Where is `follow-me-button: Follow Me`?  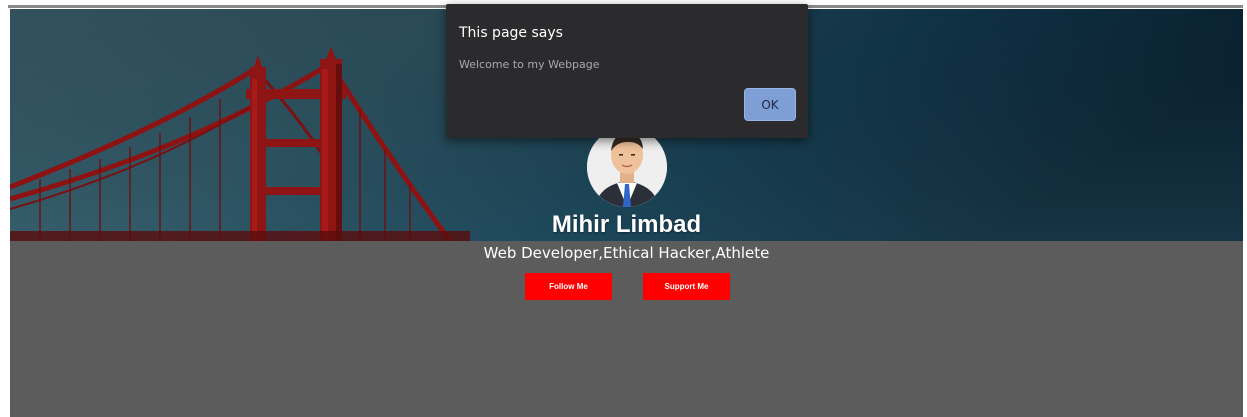
follow-me-button: Follow Me is located at coordinates (568, 286).